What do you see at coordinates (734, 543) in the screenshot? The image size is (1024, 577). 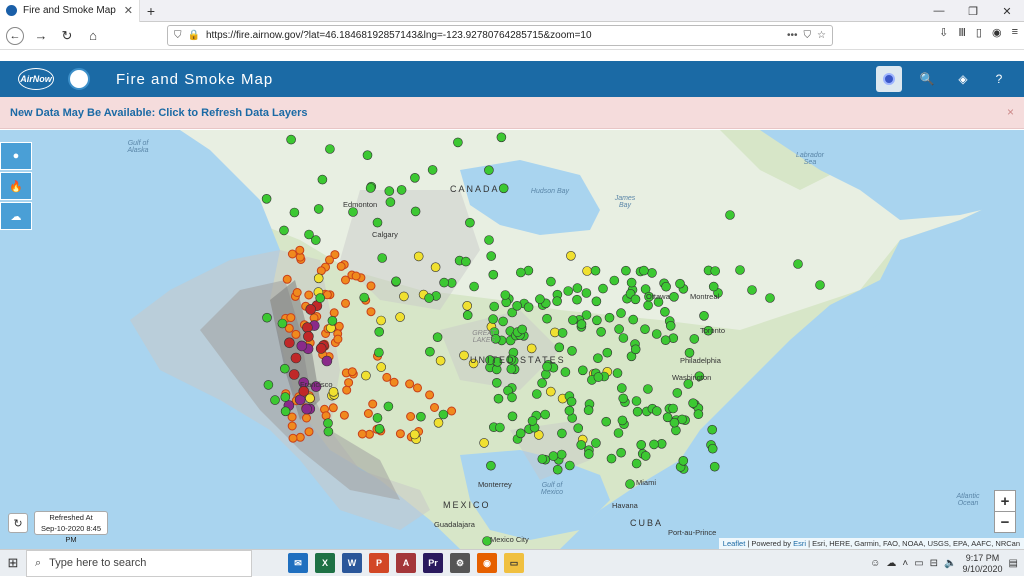 I see `leaflet-link: Leaflet` at bounding box center [734, 543].